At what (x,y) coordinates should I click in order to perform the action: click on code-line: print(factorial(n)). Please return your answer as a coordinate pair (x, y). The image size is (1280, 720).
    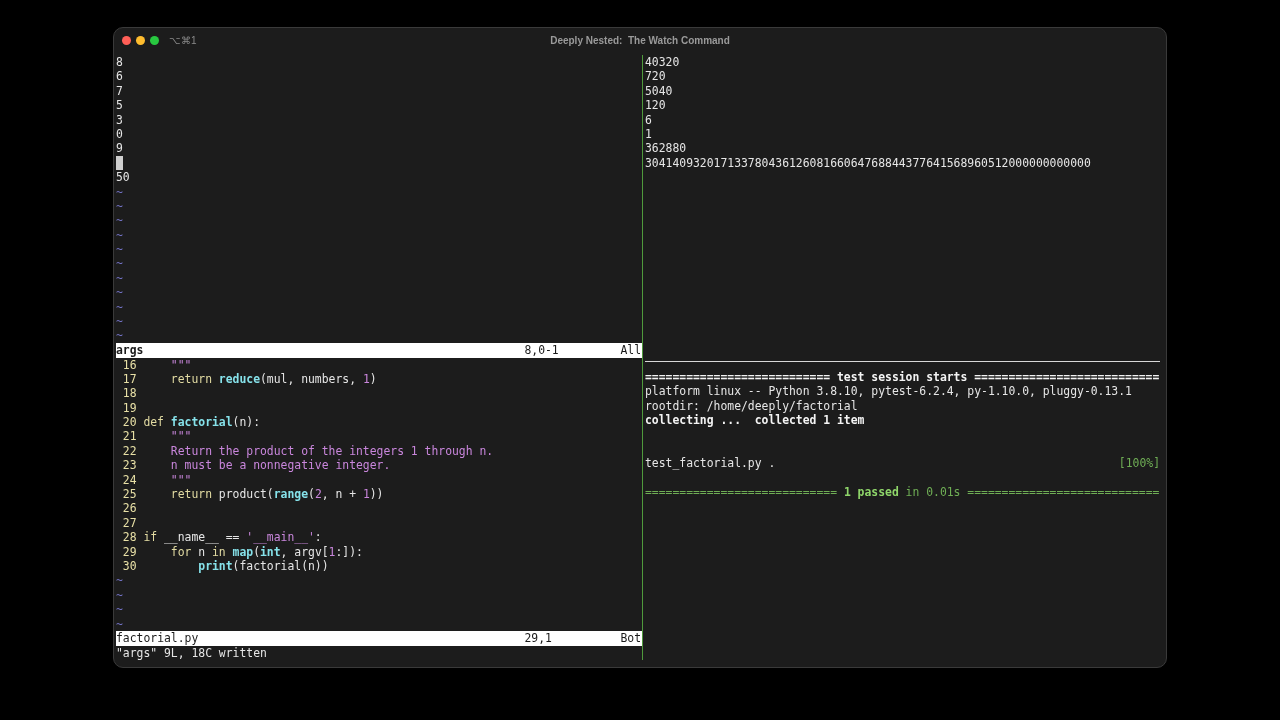
    Looking at the image, I should click on (263, 566).